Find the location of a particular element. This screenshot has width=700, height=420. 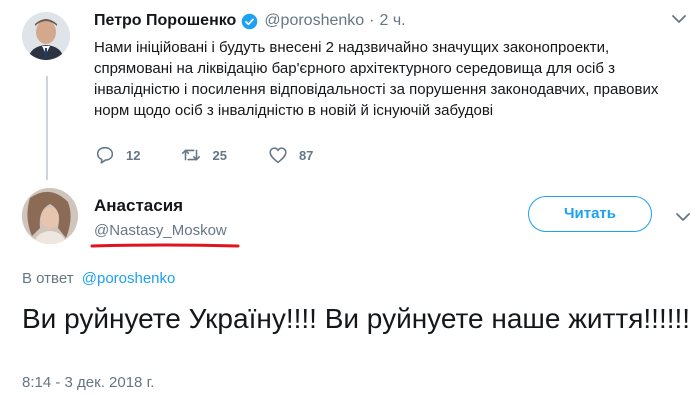

tweet-actions: 12 25 87 is located at coordinates (223, 155).